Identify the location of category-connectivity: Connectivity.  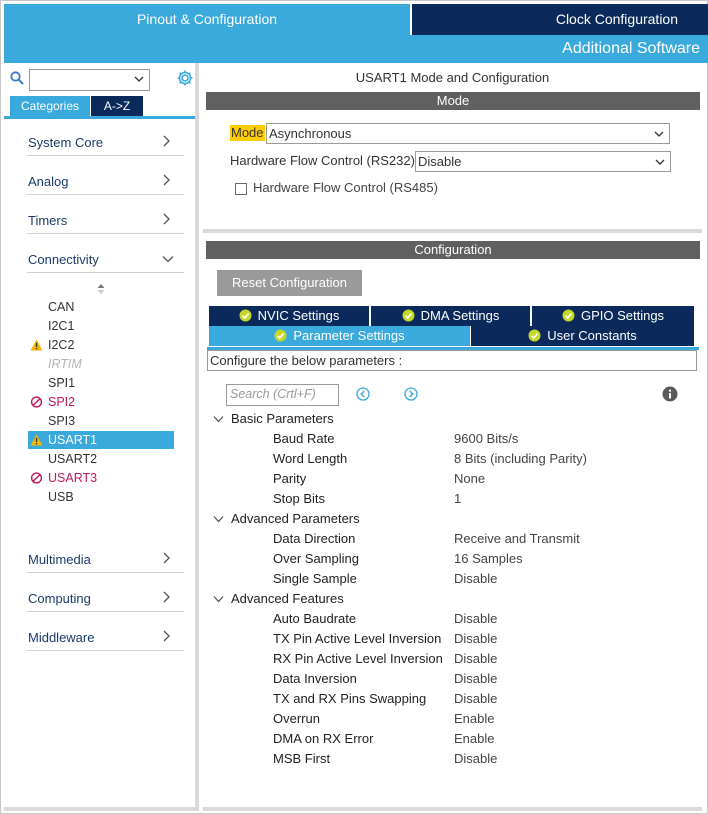
(105, 258).